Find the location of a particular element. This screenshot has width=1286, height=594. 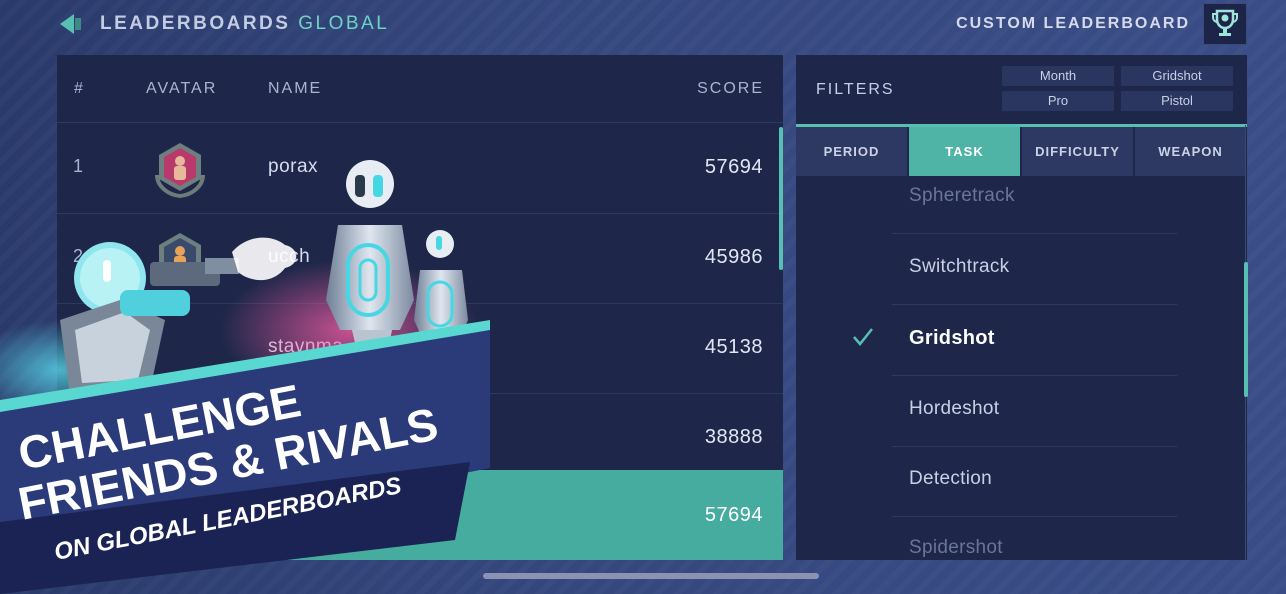

row-name: stavnma is located at coordinates (306, 346).